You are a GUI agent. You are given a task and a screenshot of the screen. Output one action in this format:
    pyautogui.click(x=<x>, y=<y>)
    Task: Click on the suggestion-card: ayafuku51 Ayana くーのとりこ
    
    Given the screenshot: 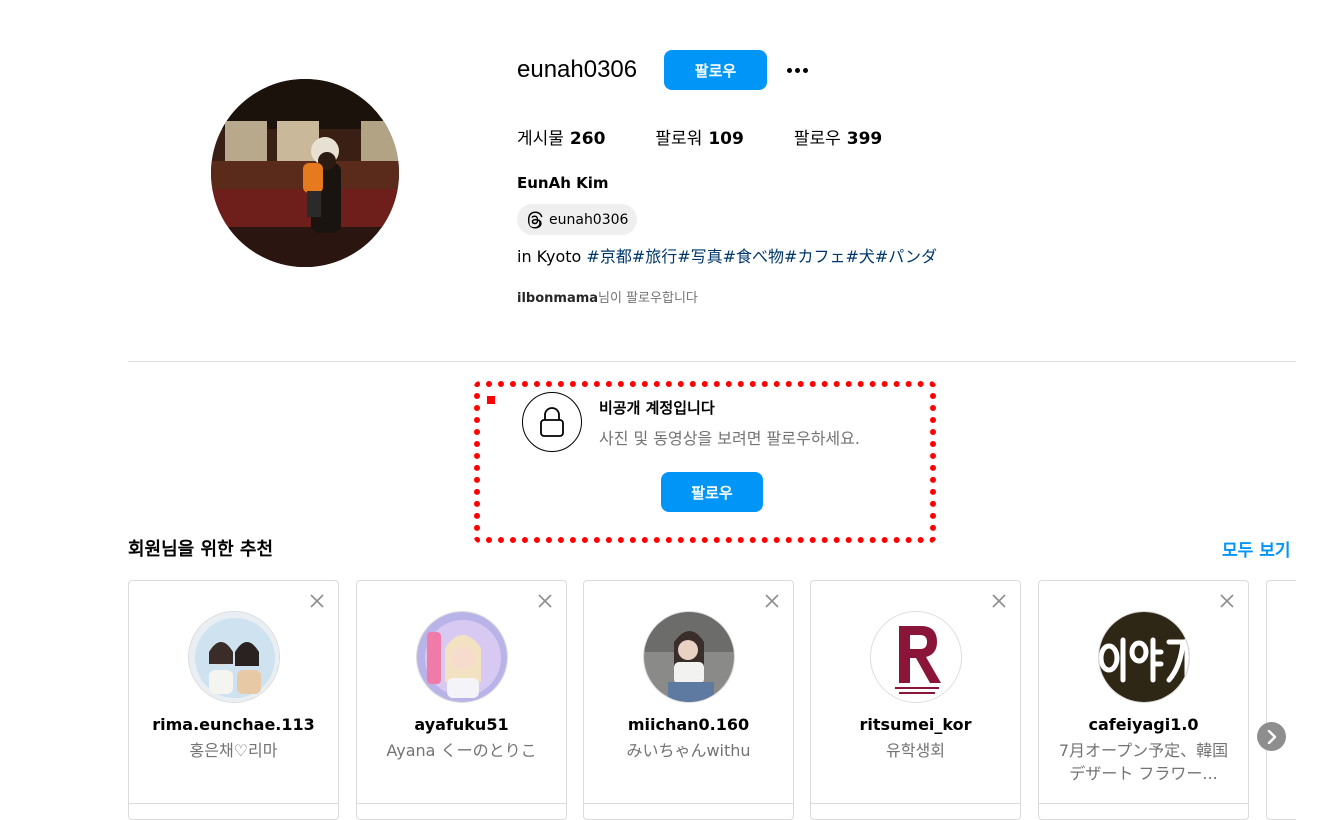 What is the action you would take?
    pyautogui.click(x=461, y=700)
    